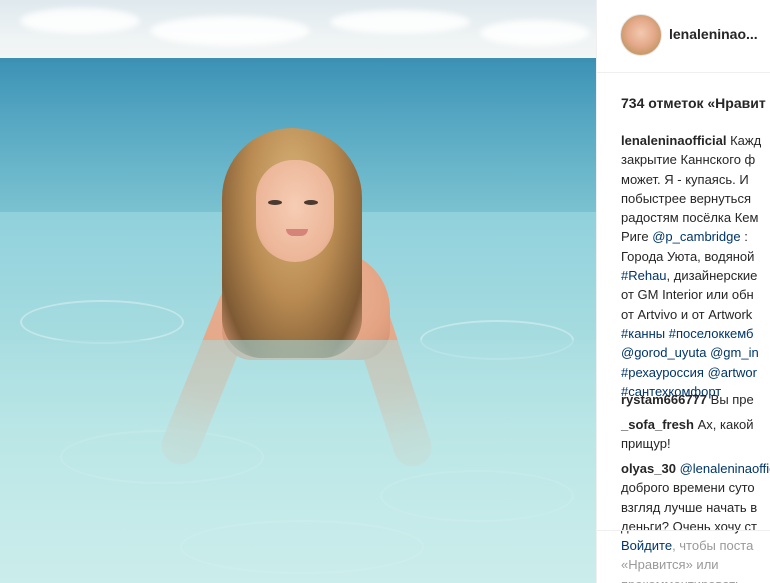 Image resolution: width=770 pixels, height=583 pixels. What do you see at coordinates (730, 372) in the screenshot?
I see `mention-link: @artwor` at bounding box center [730, 372].